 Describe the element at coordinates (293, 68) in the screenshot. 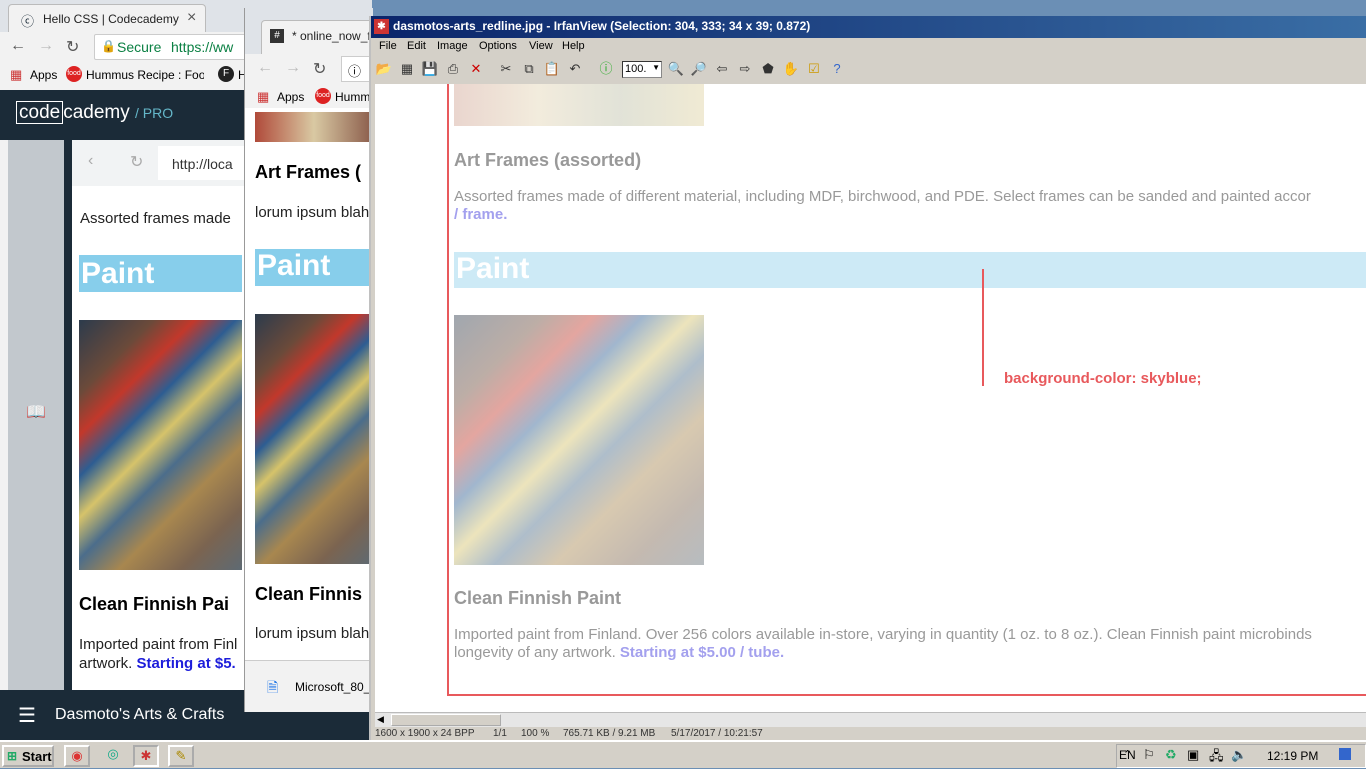

I see `forward-icon-2: →` at that location.